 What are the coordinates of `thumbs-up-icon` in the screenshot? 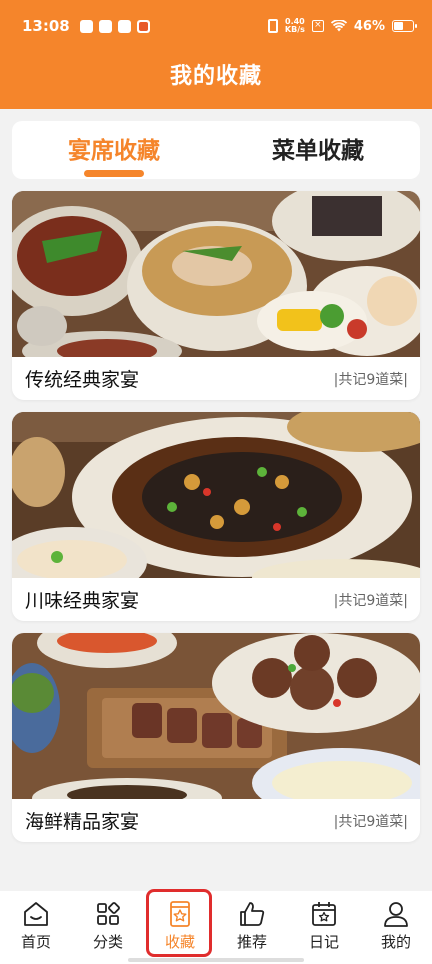 It's located at (252, 914).